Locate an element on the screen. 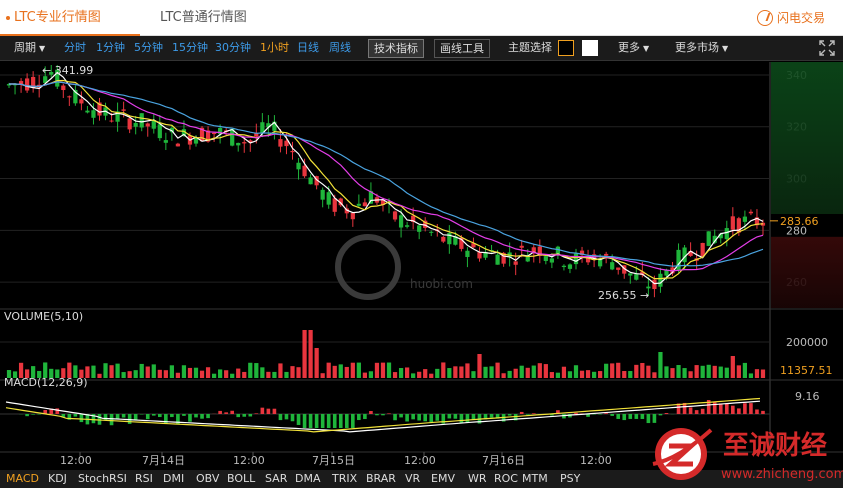 The height and width of the screenshot is (488, 843). theme-dark-swatch is located at coordinates (566, 48).